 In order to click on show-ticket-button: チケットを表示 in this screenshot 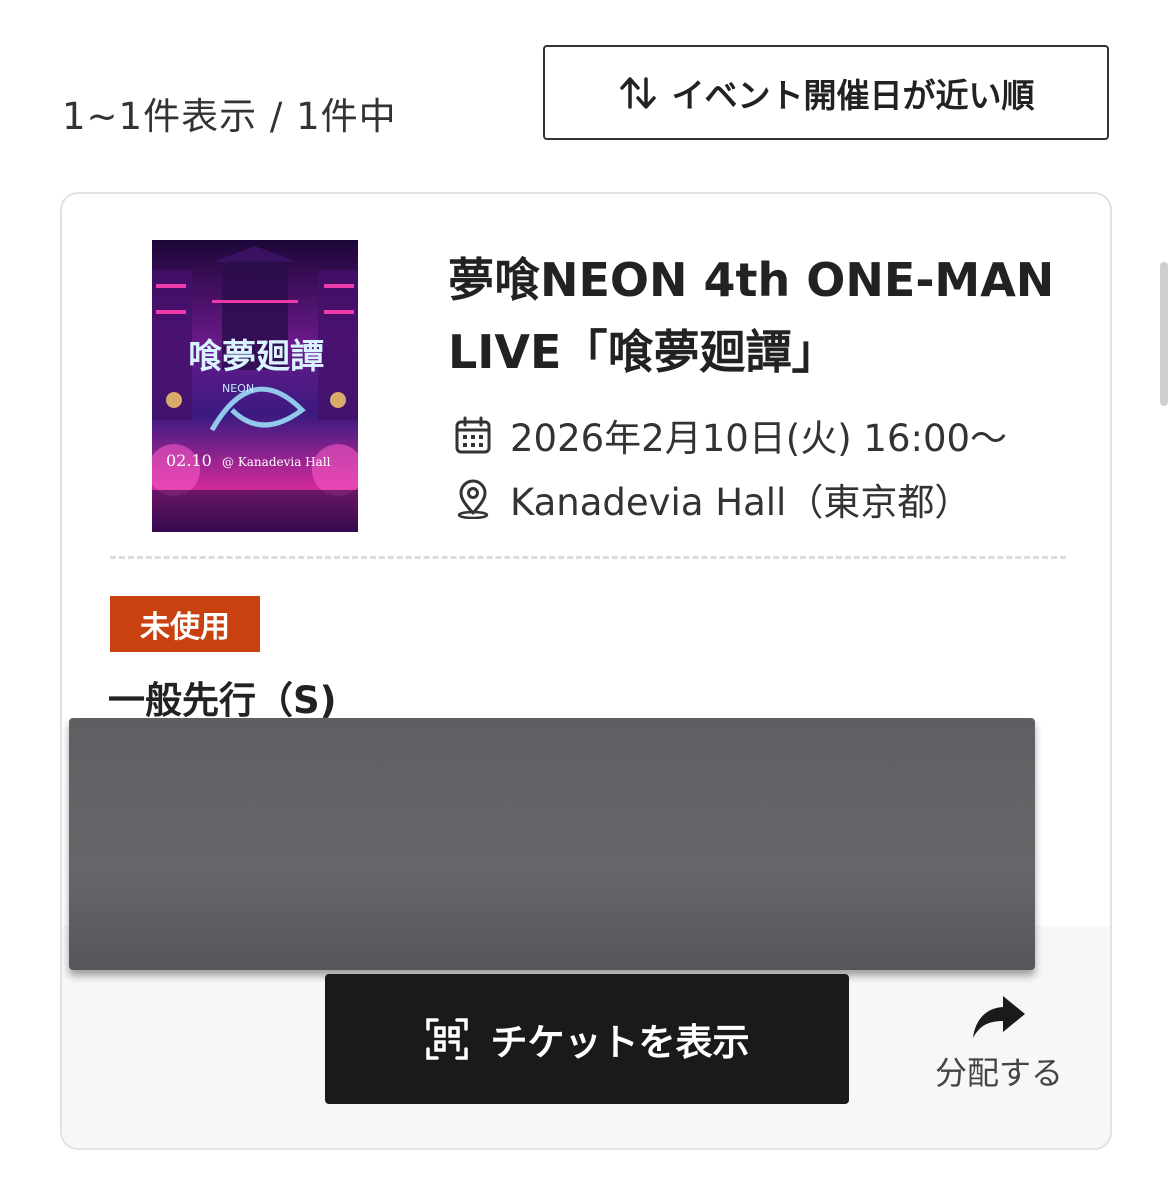, I will do `click(587, 1039)`.